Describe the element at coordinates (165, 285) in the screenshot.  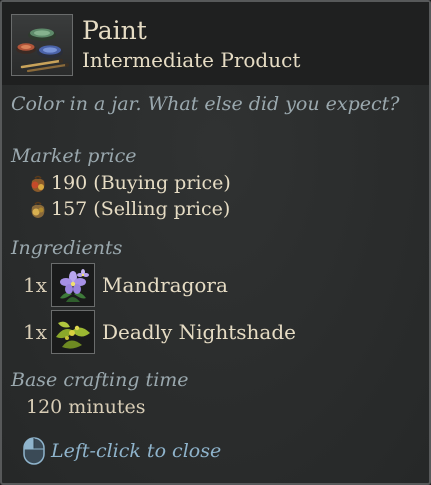
I see `ingredient-name: Mandragora` at that location.